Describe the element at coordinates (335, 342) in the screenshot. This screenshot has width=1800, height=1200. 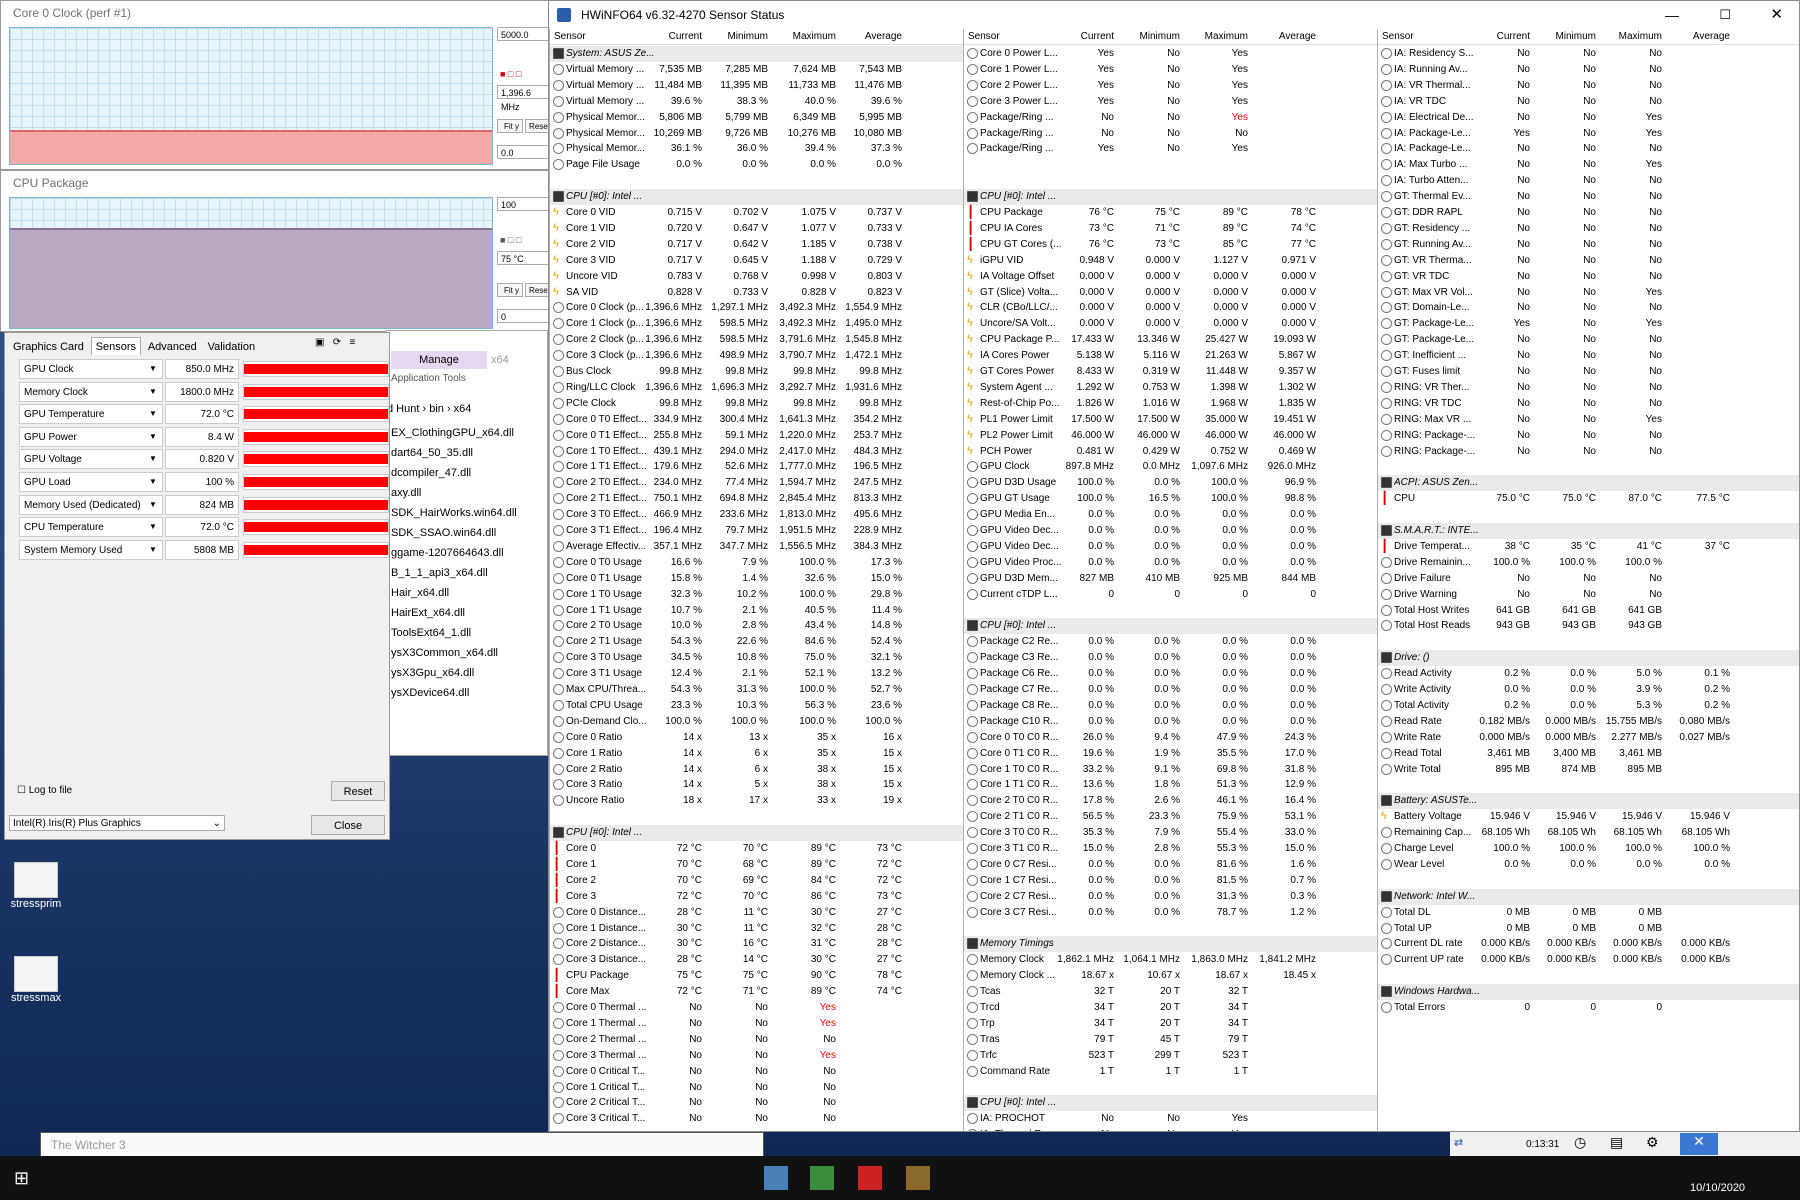
I see `gpu-toolbar-icons: ▣ ⟳ ≡` at that location.